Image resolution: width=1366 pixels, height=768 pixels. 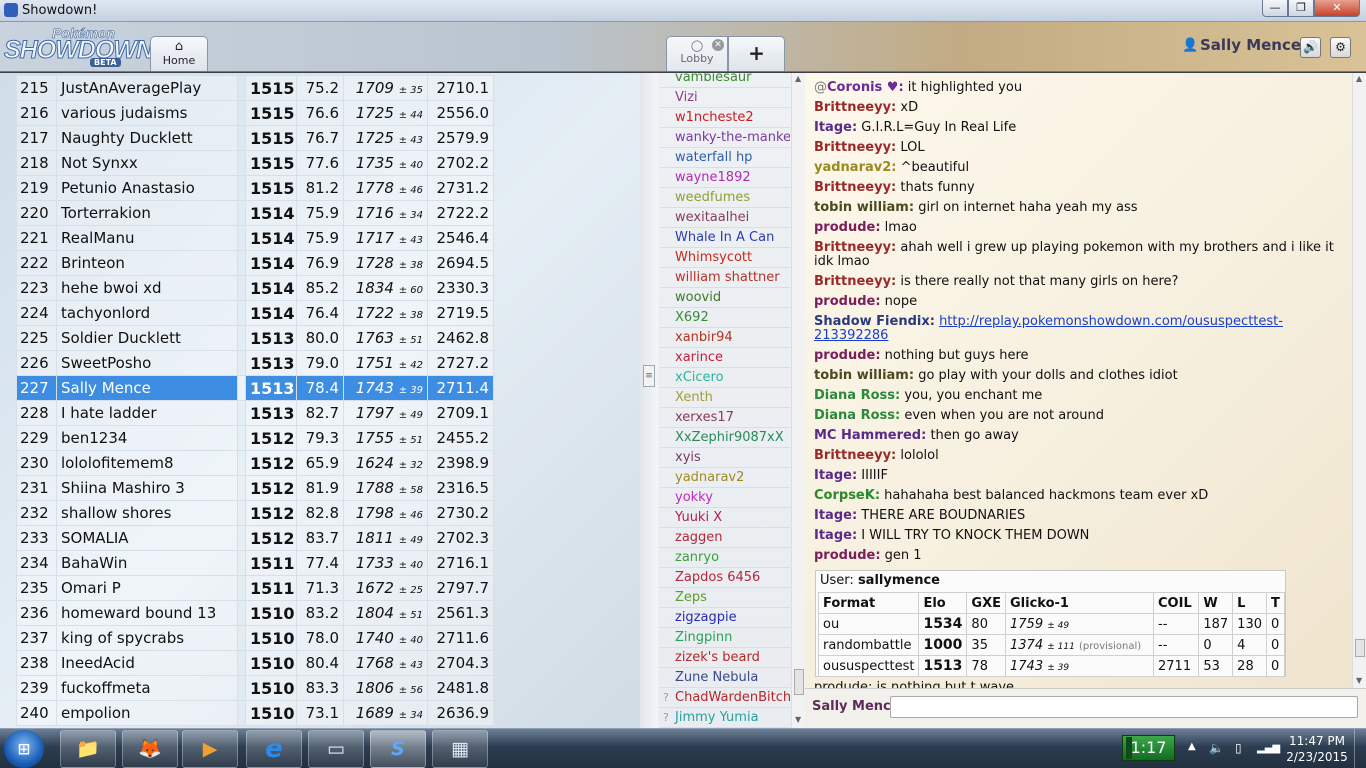 What do you see at coordinates (147, 238) in the screenshot?
I see `ladder-player-name: RealManu` at bounding box center [147, 238].